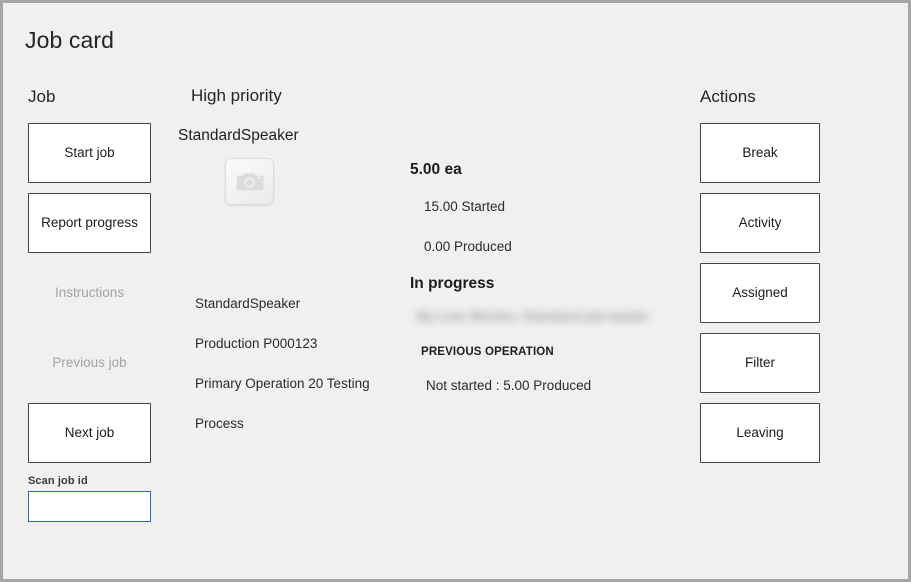 The width and height of the screenshot is (911, 582). I want to click on quantity-total: 5.00 ea, so click(436, 169).